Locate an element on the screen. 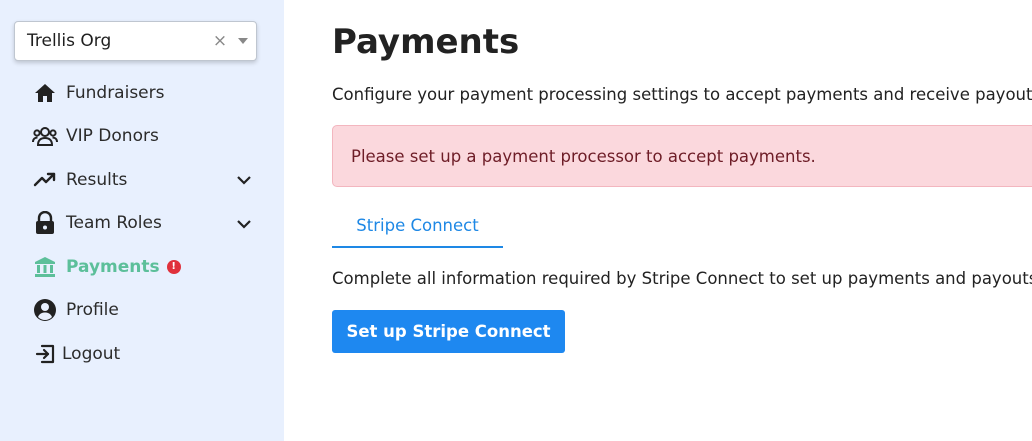  setup-stripe-connect-button: Set up Stripe Connect is located at coordinates (448, 331).